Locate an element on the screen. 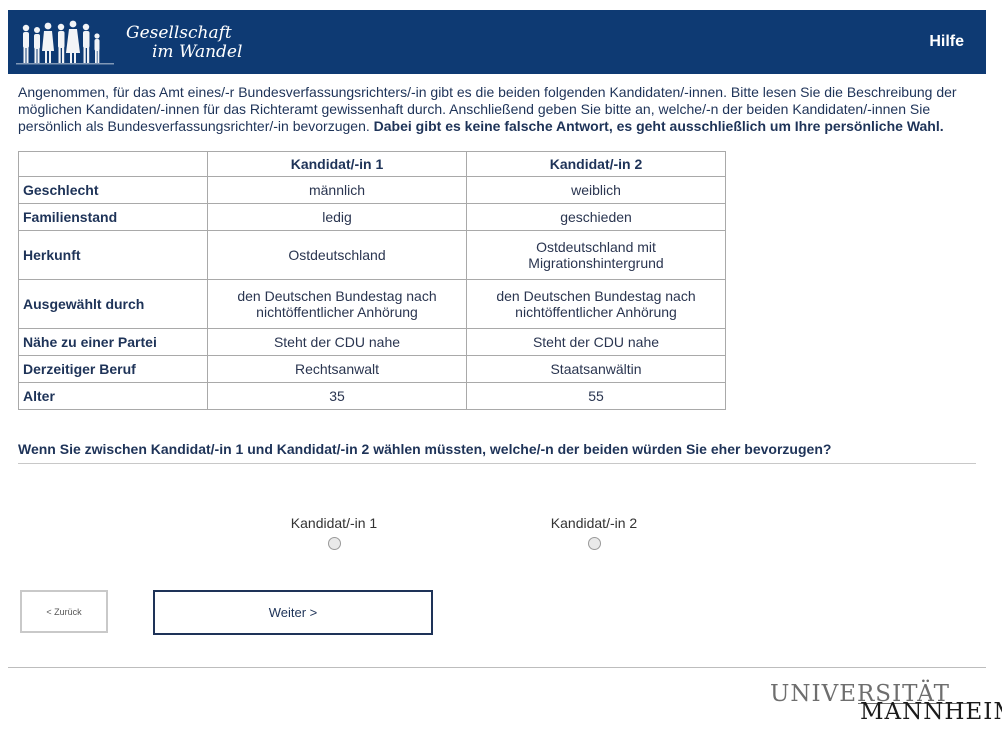 This screenshot has width=1002, height=750. cell-candidate-2: geschieden is located at coordinates (596, 217).